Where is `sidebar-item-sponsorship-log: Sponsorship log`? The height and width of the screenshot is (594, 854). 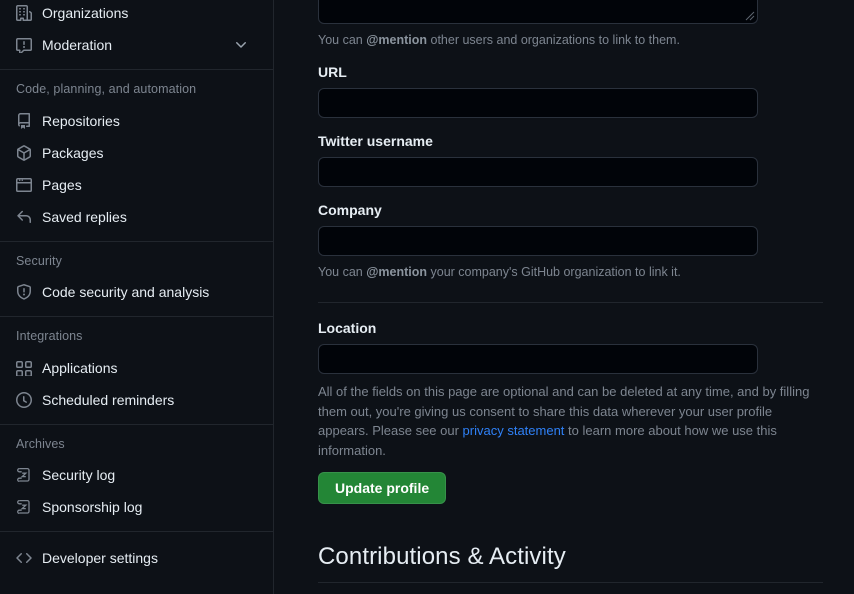
sidebar-item-sponsorship-log: Sponsorship log is located at coordinates (128, 507).